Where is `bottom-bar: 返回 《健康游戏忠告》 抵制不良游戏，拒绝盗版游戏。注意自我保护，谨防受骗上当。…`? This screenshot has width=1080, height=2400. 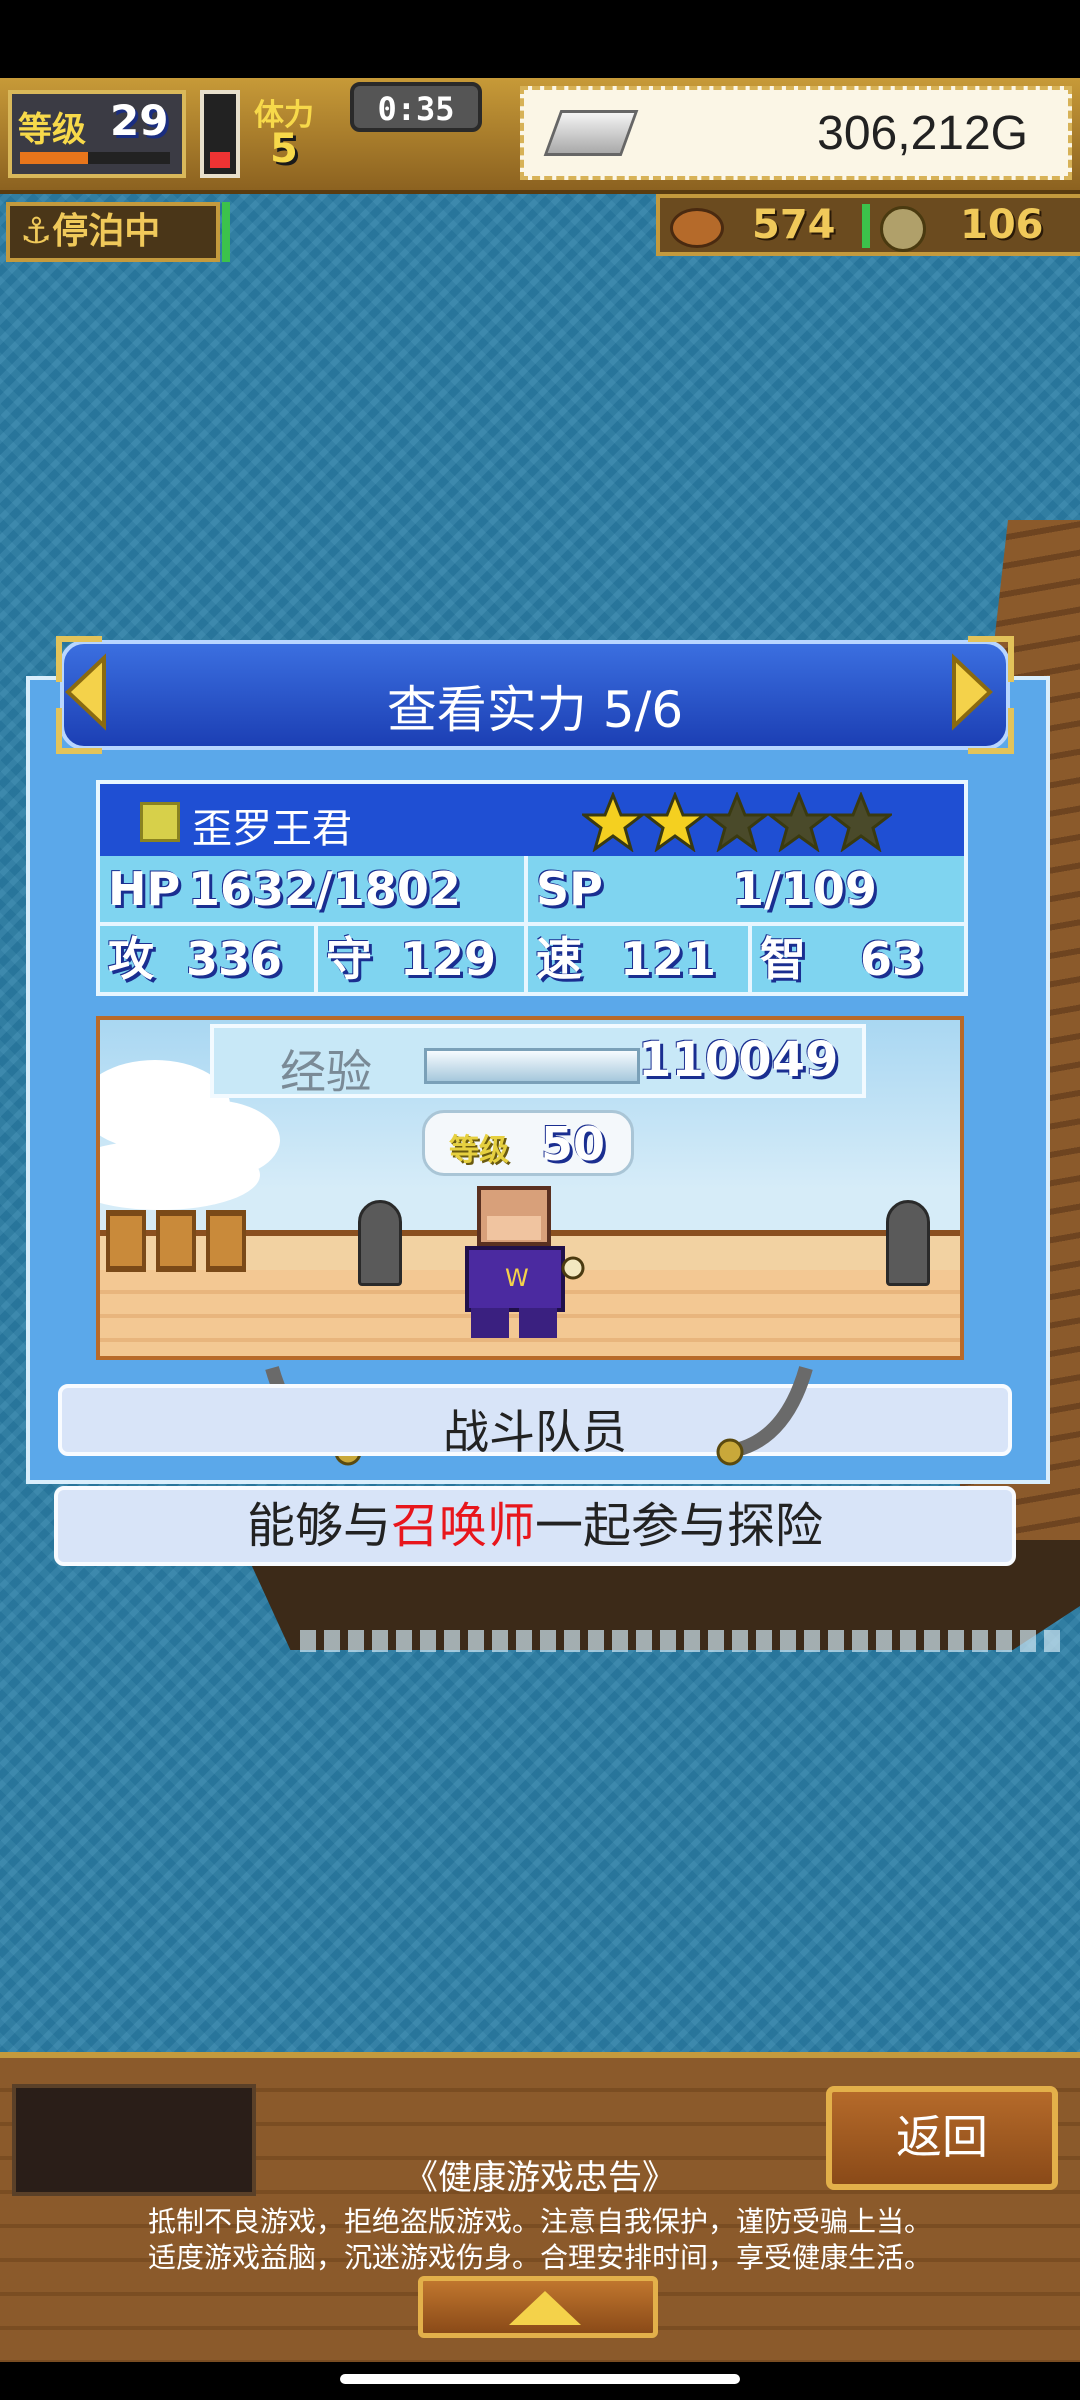
bottom-bar: 返回 《健康游戏忠告》 抵制不良游戏，拒绝盗版游戏。注意自我保护，谨防受骗上当。… is located at coordinates (540, 2210).